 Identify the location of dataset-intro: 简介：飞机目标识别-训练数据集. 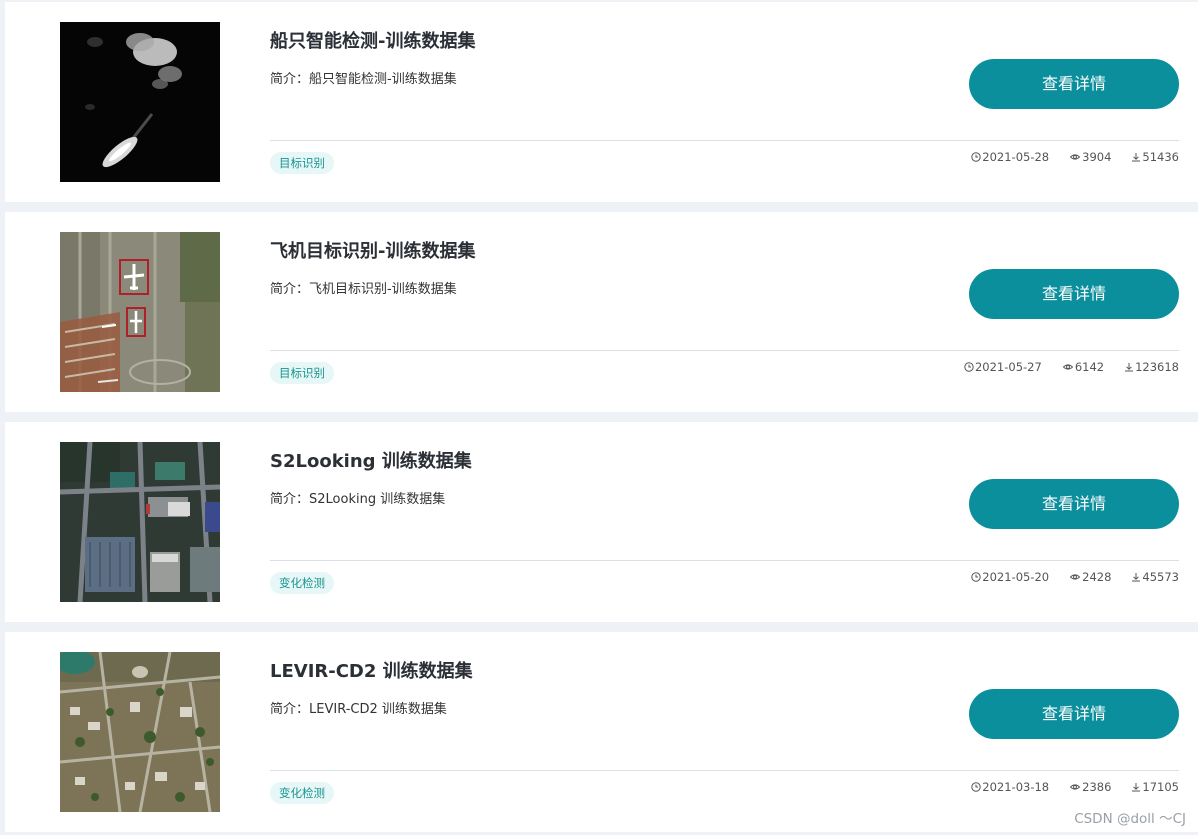
(363, 287).